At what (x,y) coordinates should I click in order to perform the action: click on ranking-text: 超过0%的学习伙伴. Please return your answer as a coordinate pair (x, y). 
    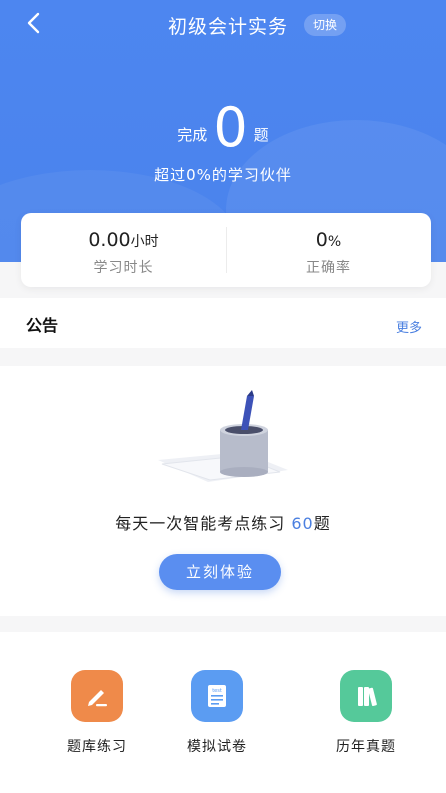
    Looking at the image, I should click on (223, 175).